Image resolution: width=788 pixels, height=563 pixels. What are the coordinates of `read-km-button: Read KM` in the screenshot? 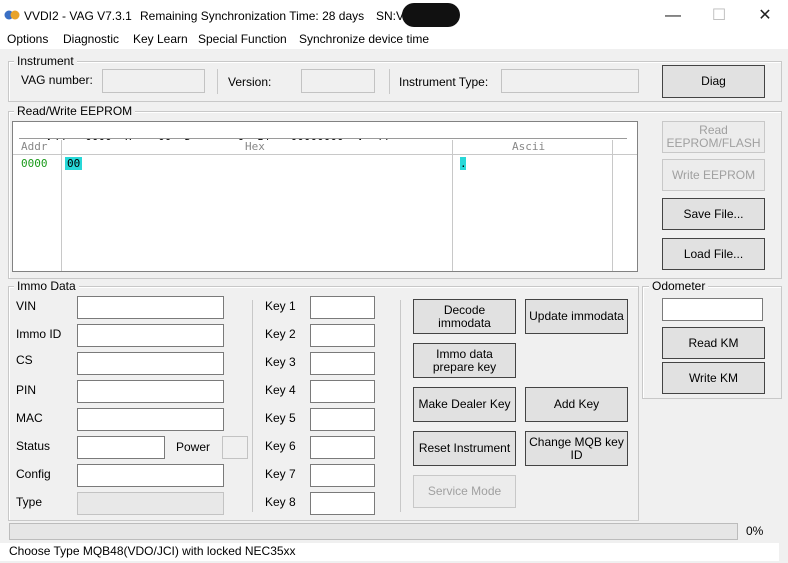 It's located at (713, 343).